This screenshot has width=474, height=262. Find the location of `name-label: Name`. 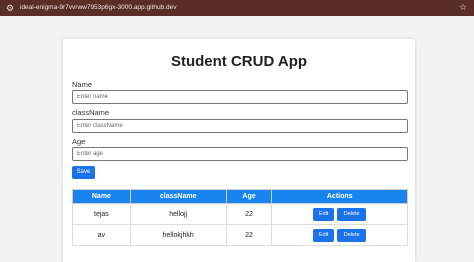

name-label: Name is located at coordinates (82, 84).